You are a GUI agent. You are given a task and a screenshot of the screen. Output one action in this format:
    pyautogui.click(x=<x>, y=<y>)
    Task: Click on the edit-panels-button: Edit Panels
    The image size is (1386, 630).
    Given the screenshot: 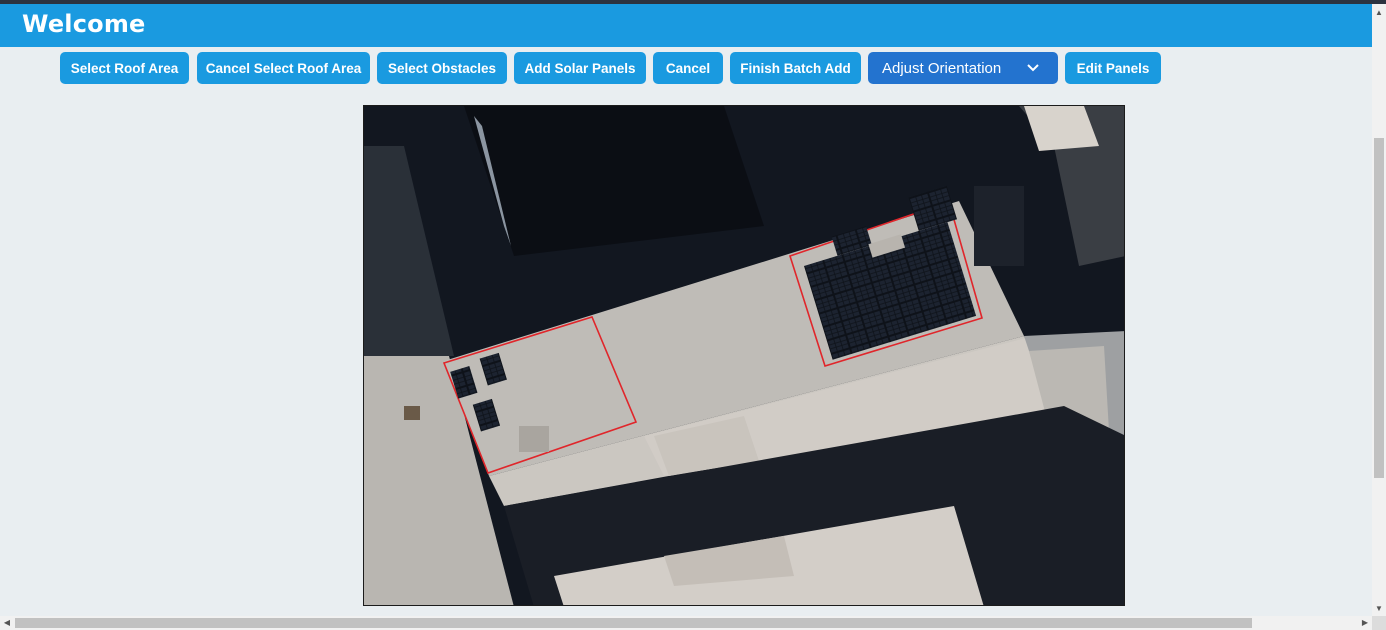 What is the action you would take?
    pyautogui.click(x=1113, y=68)
    